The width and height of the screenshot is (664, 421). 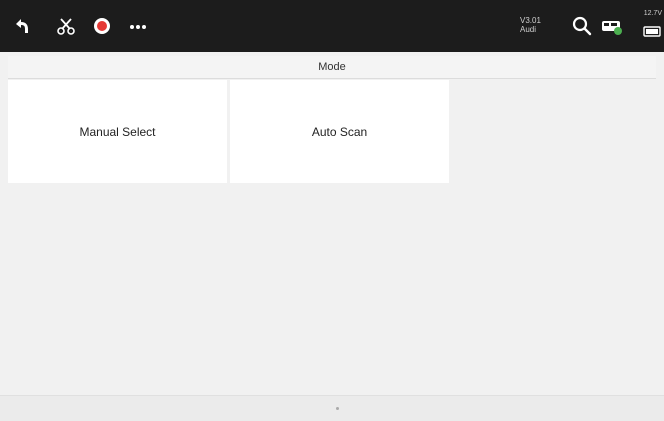 What do you see at coordinates (22, 26) in the screenshot?
I see `back-icon` at bounding box center [22, 26].